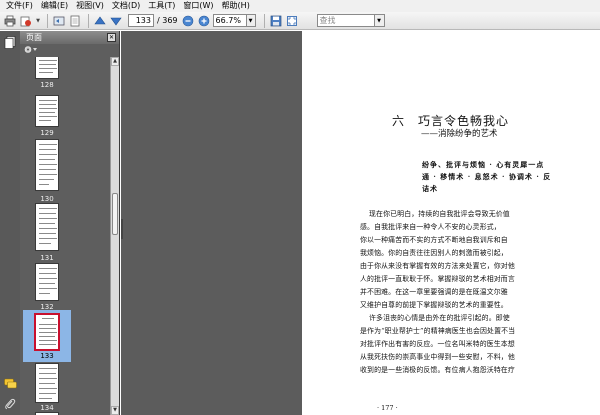  I want to click on chapter-summary-line: 纷争、批评与烦恼 · 心有灵犀一点, so click(483, 164).